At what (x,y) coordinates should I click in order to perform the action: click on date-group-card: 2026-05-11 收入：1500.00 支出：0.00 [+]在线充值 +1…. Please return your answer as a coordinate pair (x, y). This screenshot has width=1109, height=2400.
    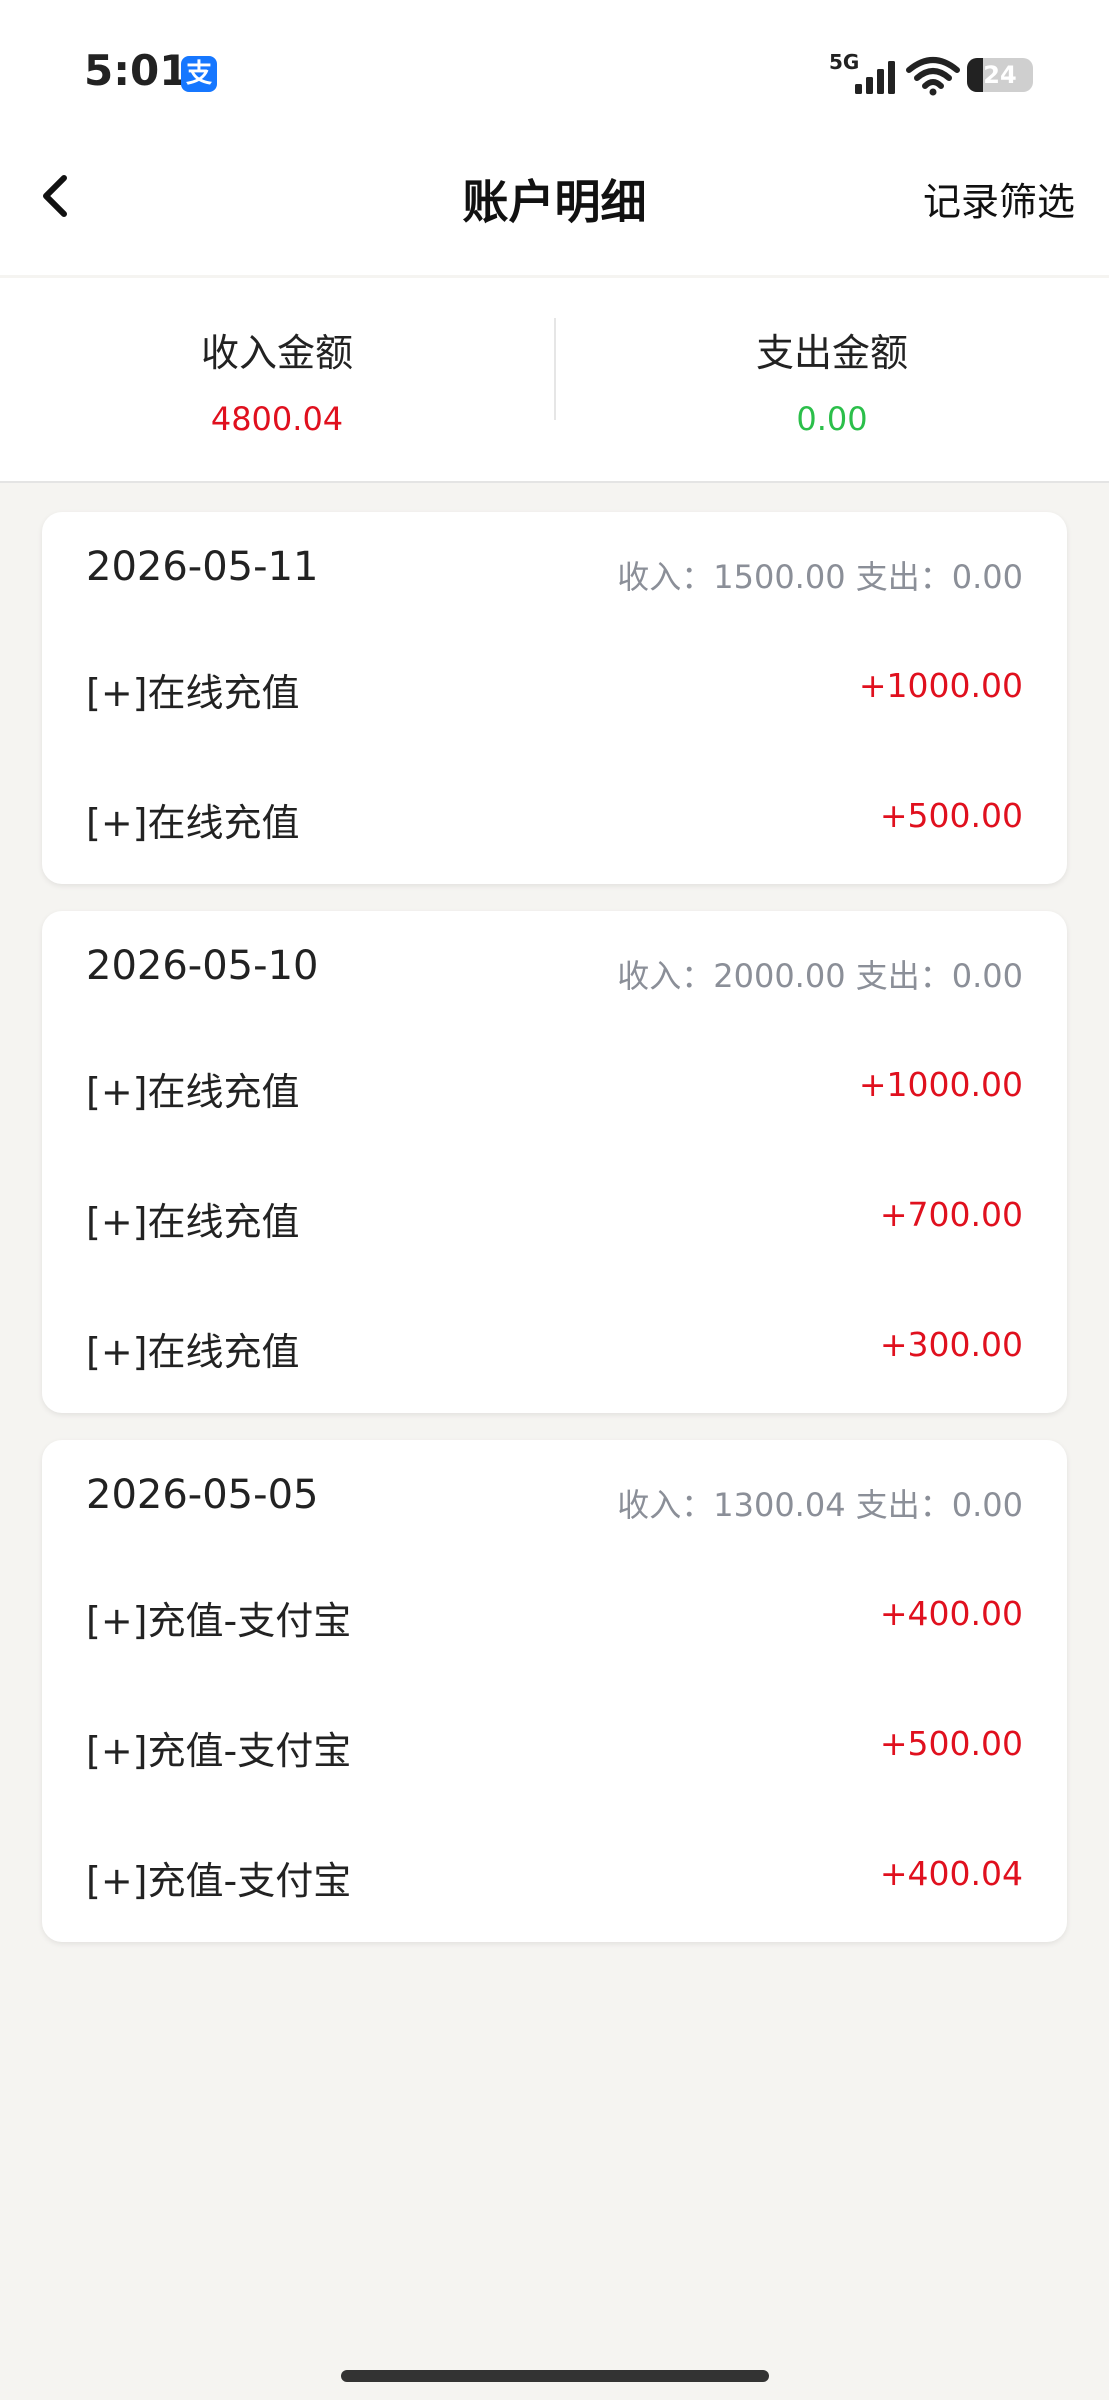
    Looking at the image, I should click on (554, 698).